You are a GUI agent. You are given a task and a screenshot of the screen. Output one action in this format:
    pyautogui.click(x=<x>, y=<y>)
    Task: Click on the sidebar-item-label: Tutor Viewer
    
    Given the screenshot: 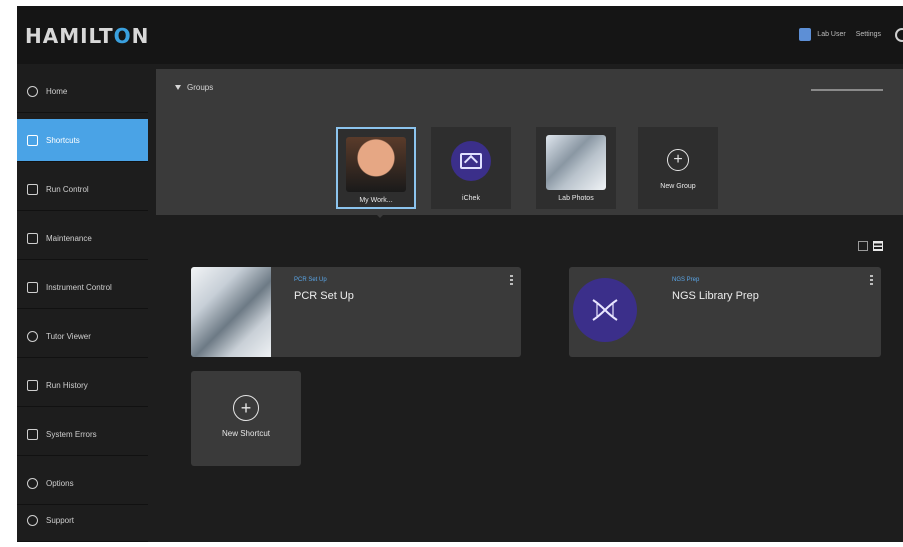 What is the action you would take?
    pyautogui.click(x=68, y=336)
    